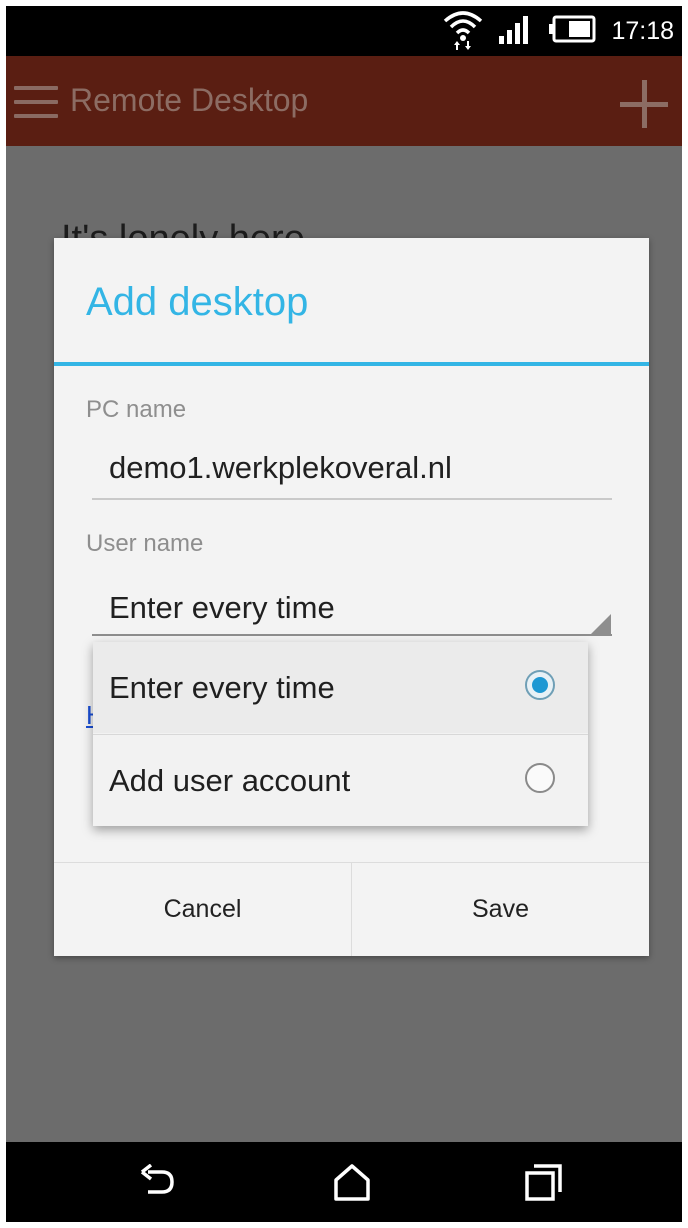 The width and height of the screenshot is (688, 1228). What do you see at coordinates (344, 101) in the screenshot?
I see `app-bar: Remote Desktop` at bounding box center [344, 101].